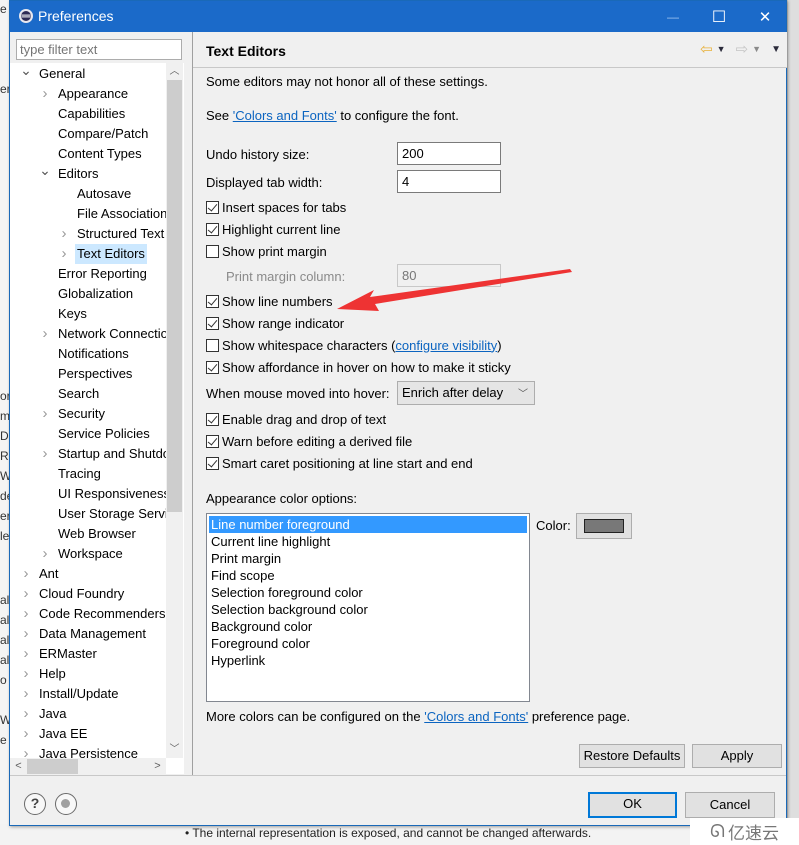 Image resolution: width=799 pixels, height=845 pixels. I want to click on tree-vertical-scrollbar: ︿ ﹀, so click(174, 410).